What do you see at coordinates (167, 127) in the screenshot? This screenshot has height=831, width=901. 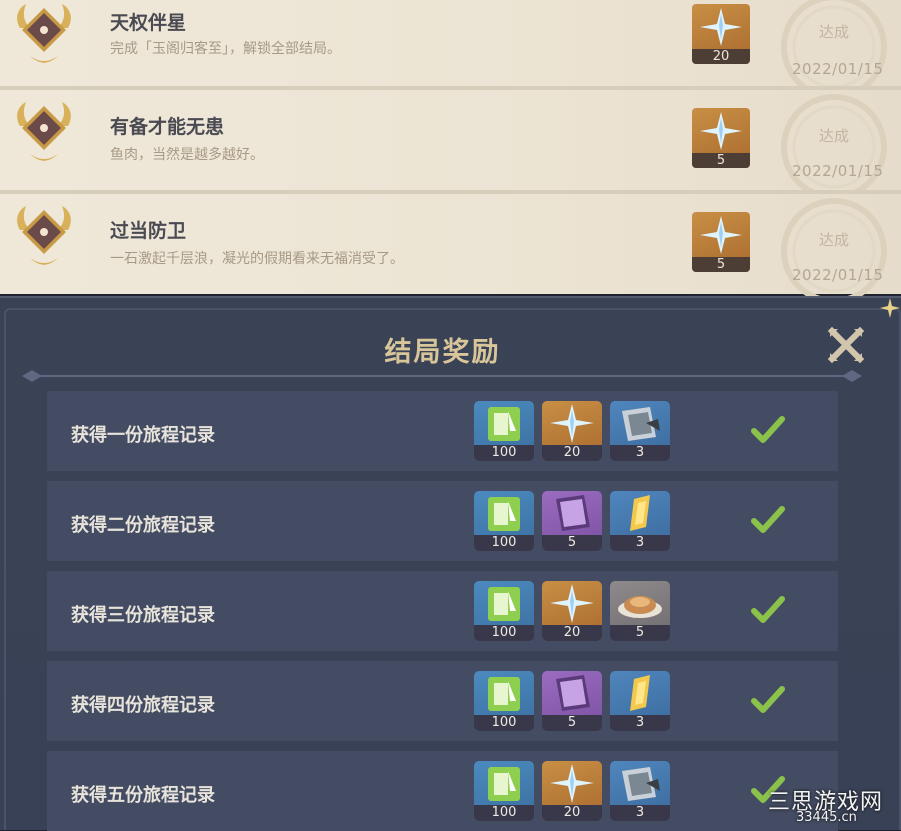 I see `achievement-title: 有备才能无患` at bounding box center [167, 127].